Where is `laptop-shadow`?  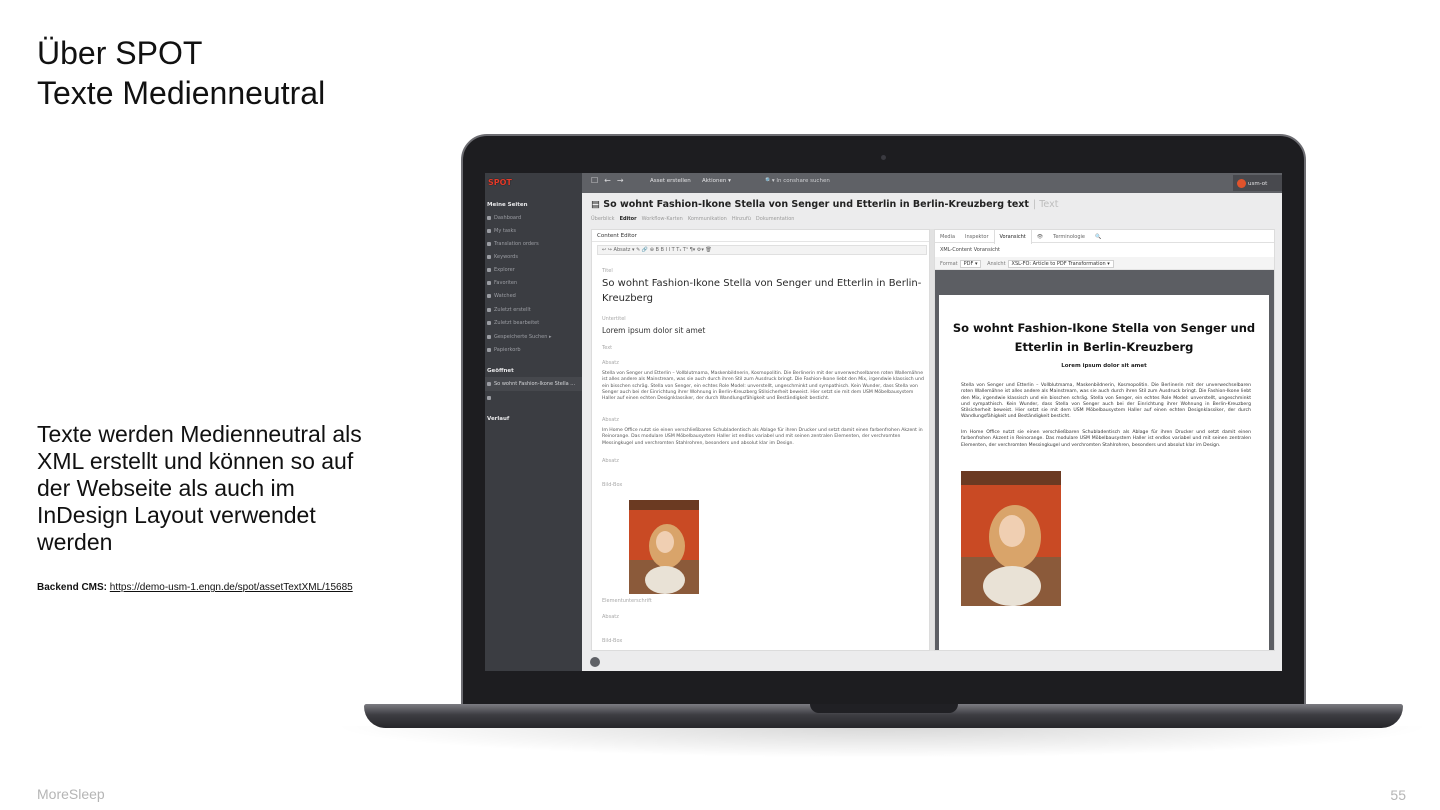
laptop-shadow is located at coordinates (882, 742).